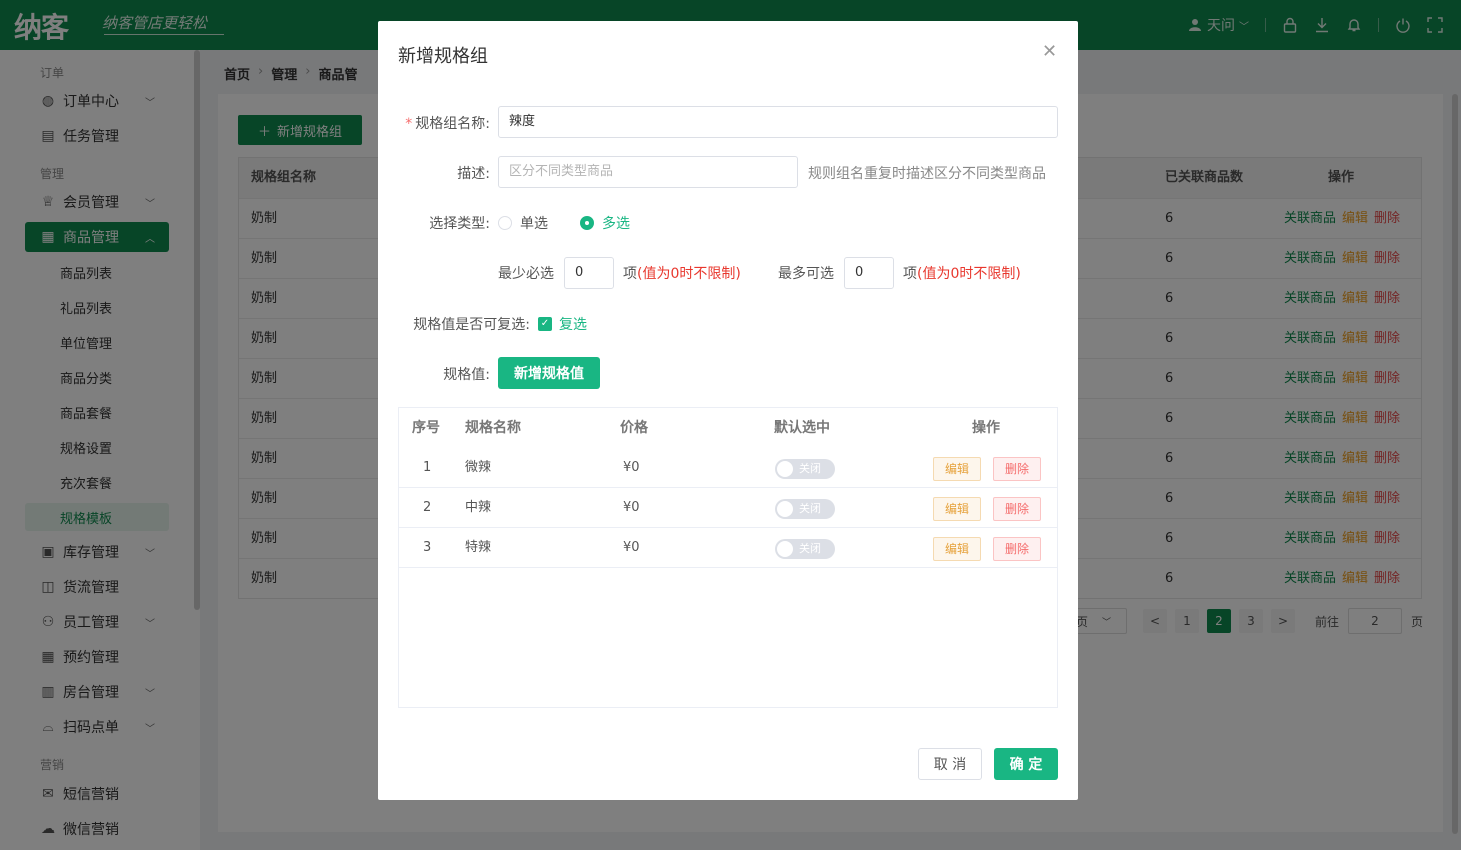 This screenshot has height=850, width=1461. Describe the element at coordinates (478, 467) in the screenshot. I see `row-spec-name: 微辣` at that location.